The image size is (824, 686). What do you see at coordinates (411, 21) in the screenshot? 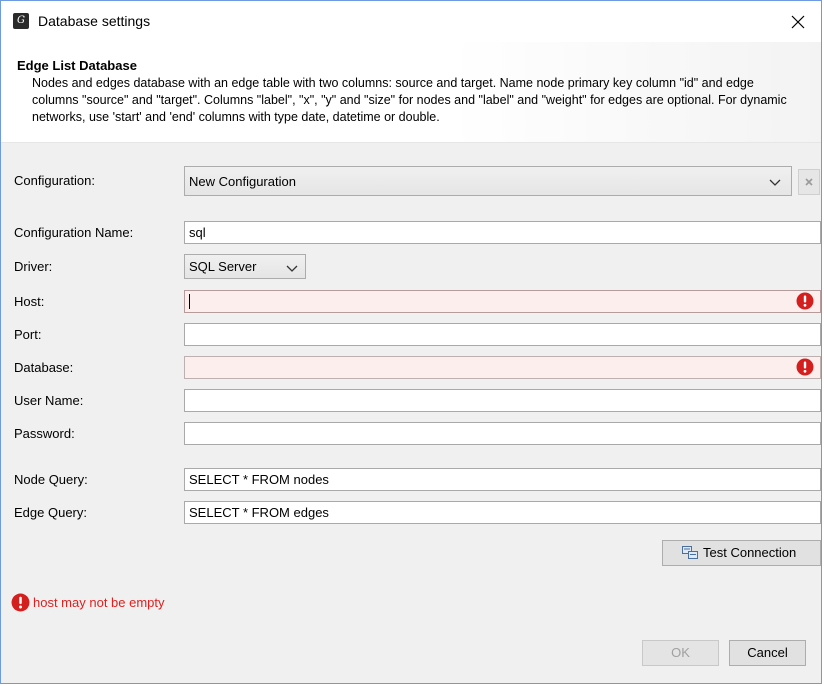
I see `title-bar: G Database settings` at bounding box center [411, 21].